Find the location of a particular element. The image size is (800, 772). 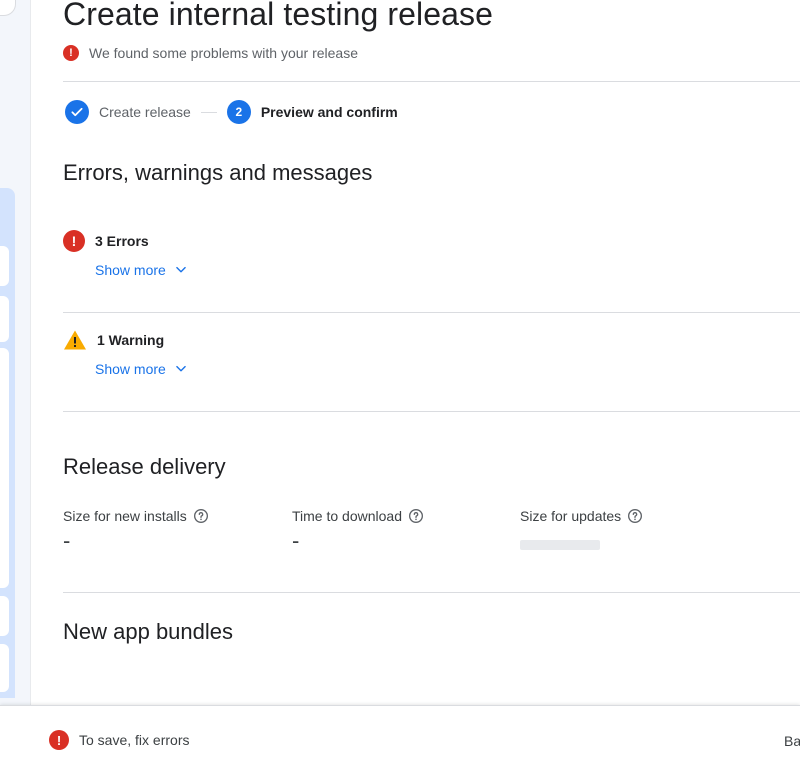

metric-label: Size for updates is located at coordinates (571, 516).